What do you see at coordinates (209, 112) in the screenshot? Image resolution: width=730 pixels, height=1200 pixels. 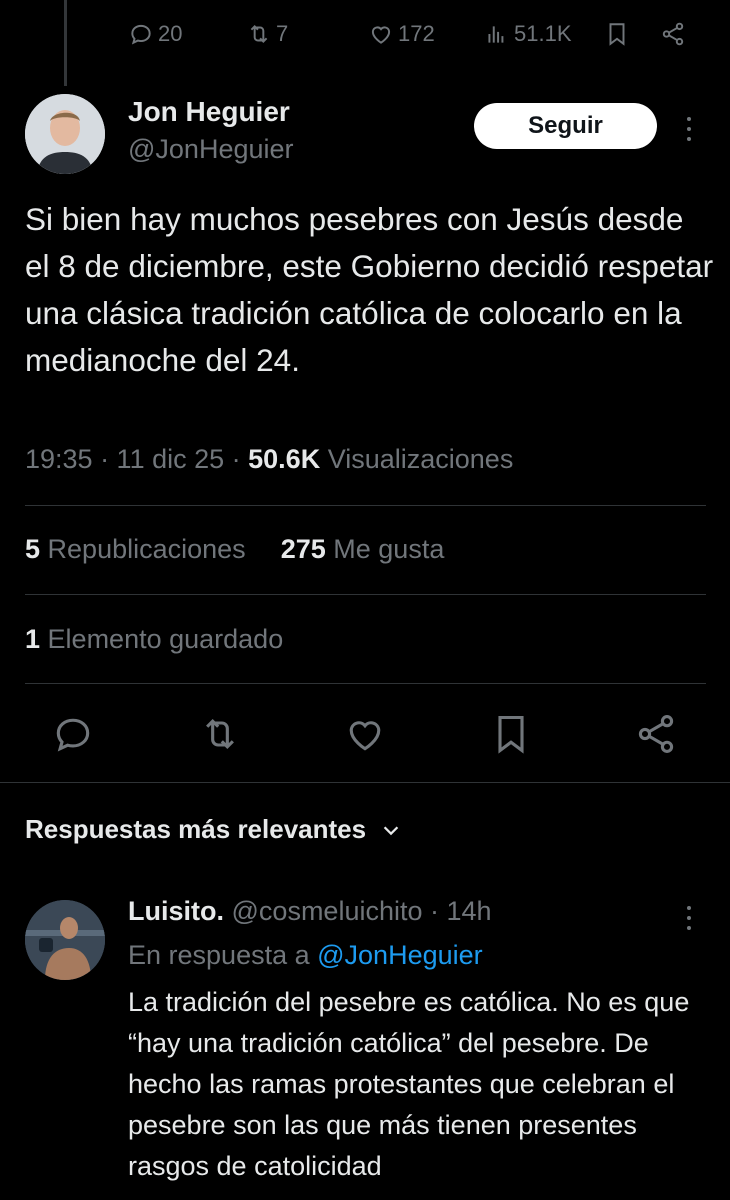 I see `author-name: Jon Heguier` at bounding box center [209, 112].